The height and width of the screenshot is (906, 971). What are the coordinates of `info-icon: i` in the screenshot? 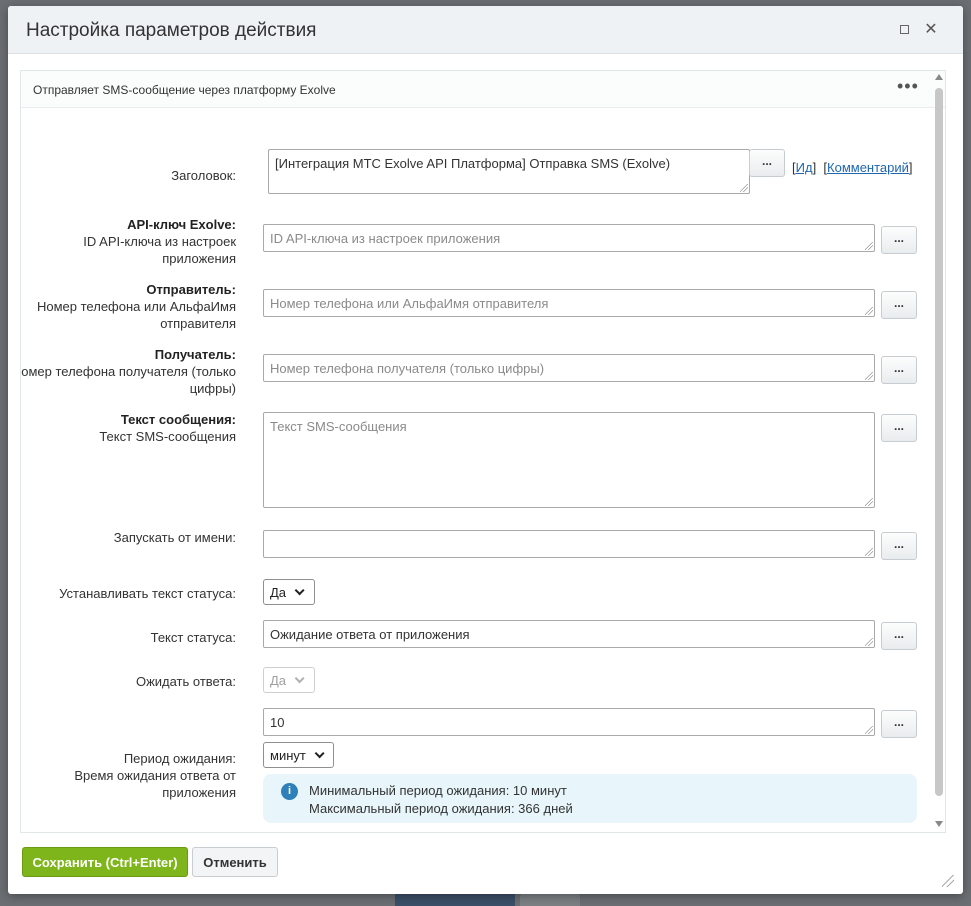 It's located at (289, 791).